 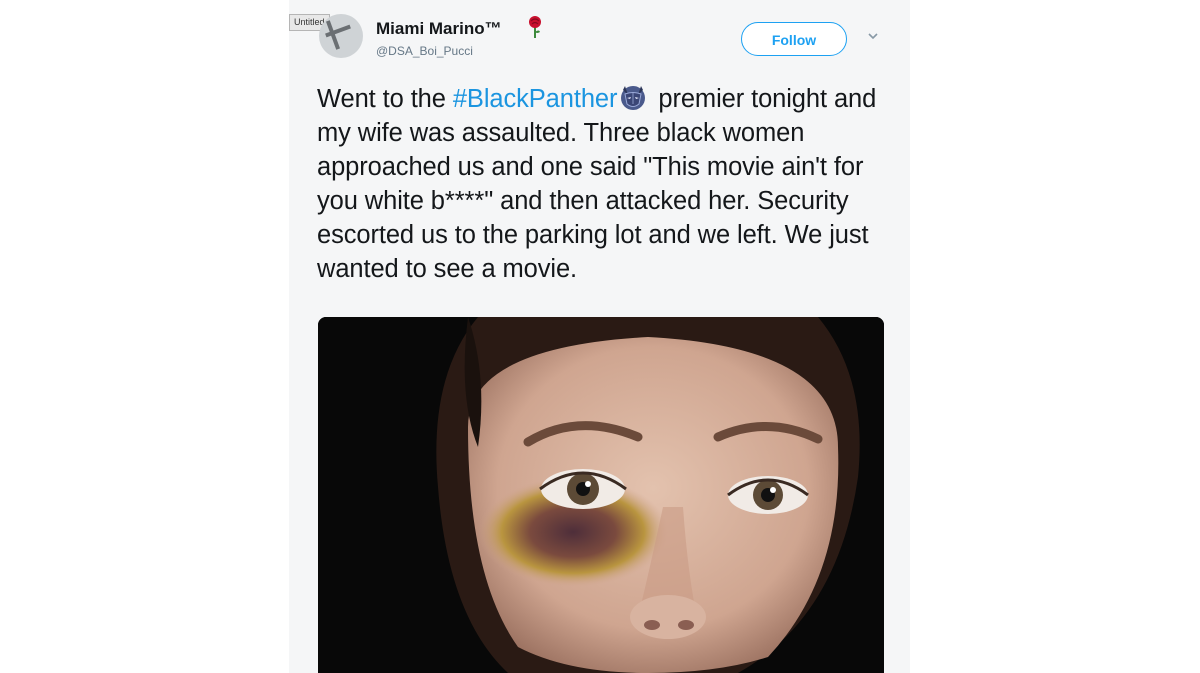 I want to click on follow-button: Follow, so click(x=794, y=39).